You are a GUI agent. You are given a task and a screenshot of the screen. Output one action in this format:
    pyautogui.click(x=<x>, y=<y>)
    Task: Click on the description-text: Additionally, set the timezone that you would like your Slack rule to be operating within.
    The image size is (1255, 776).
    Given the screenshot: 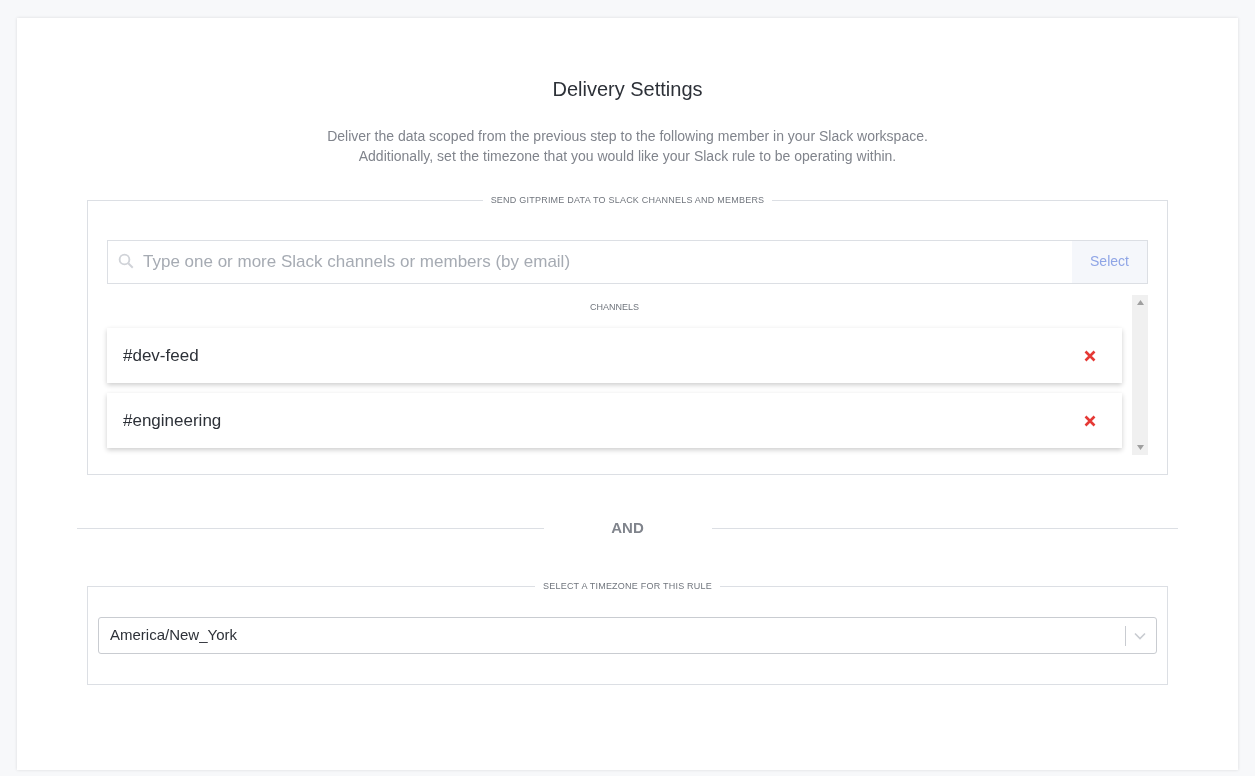 What is the action you would take?
    pyautogui.click(x=627, y=156)
    